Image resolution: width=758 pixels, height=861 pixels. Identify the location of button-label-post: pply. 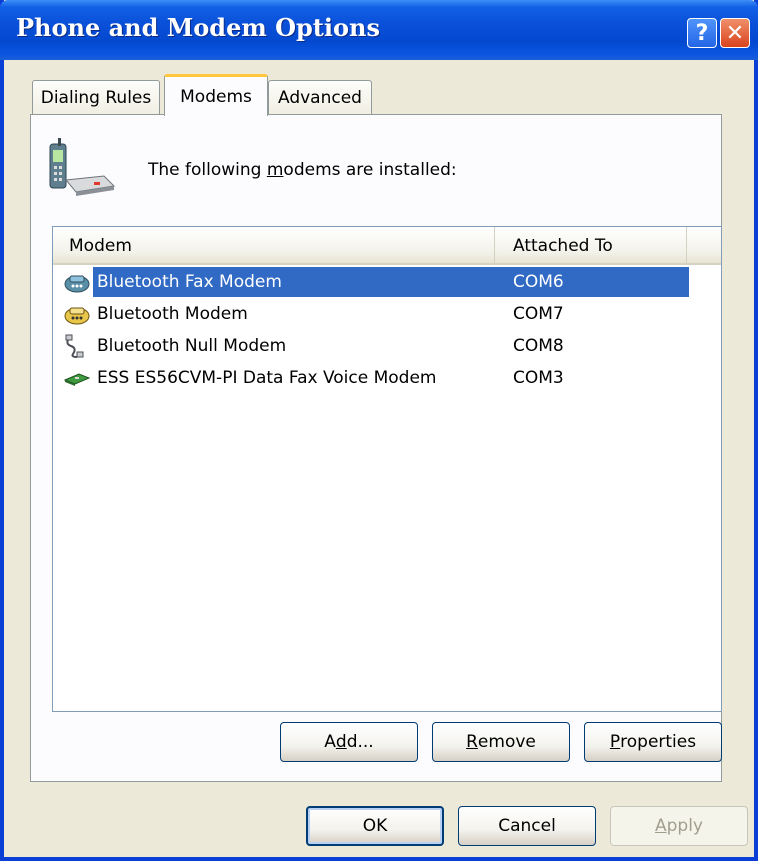
(684, 826).